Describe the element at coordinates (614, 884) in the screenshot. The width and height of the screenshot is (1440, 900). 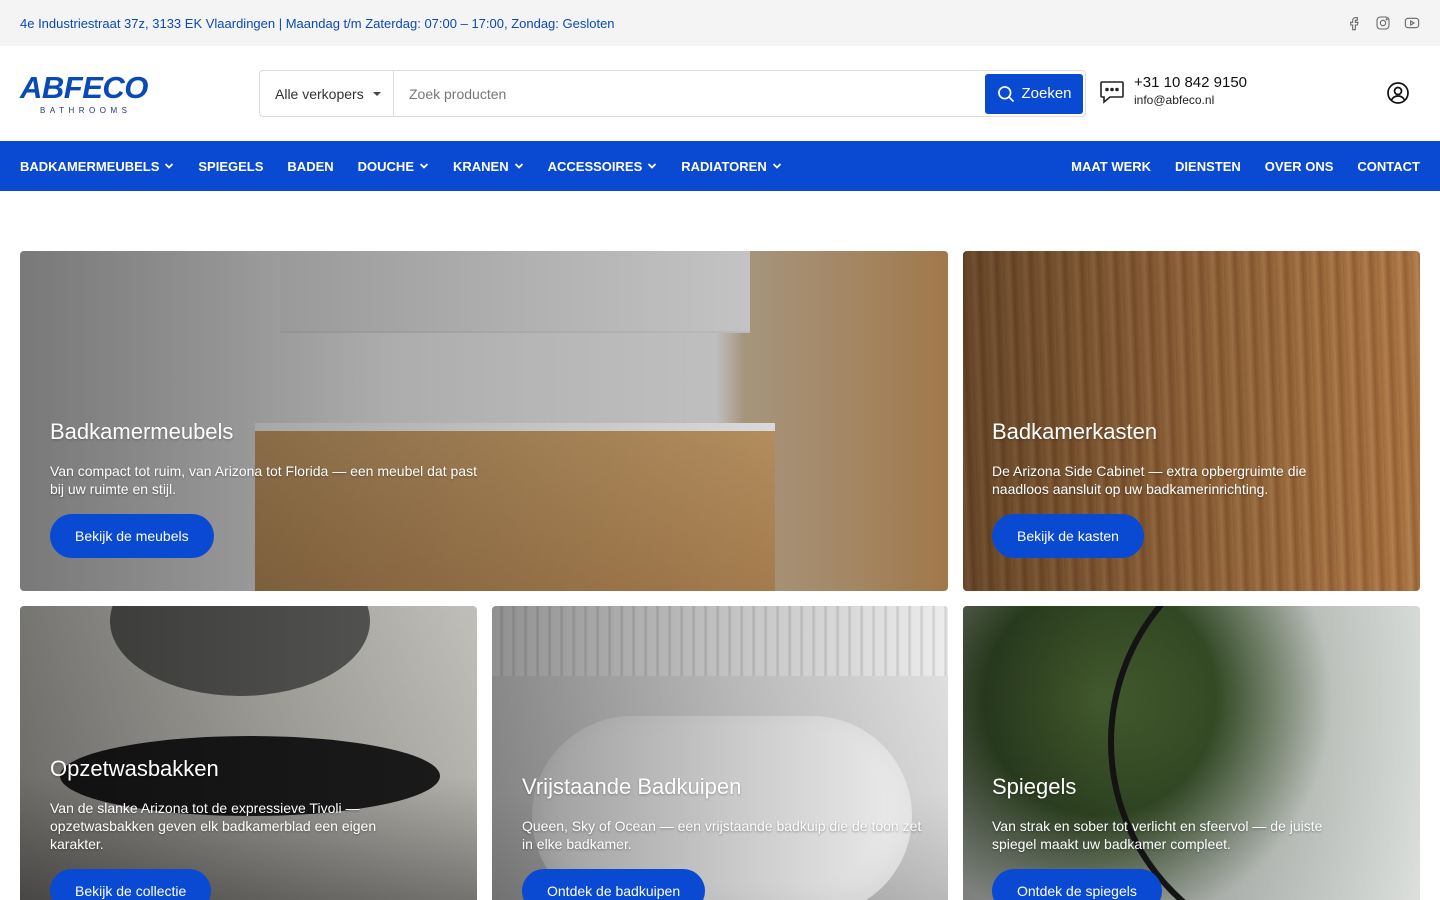
I see `ontdek-badkuipen-button: Ontdek de badkuipen` at that location.